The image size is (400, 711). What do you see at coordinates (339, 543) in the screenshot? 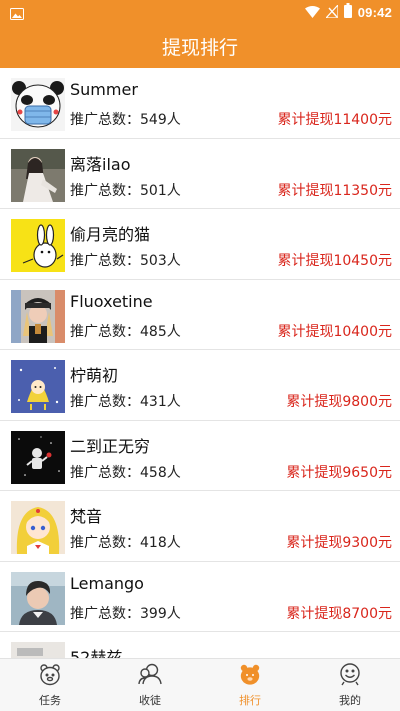
I see `withdraw-total: 累计提现9300元` at bounding box center [339, 543].